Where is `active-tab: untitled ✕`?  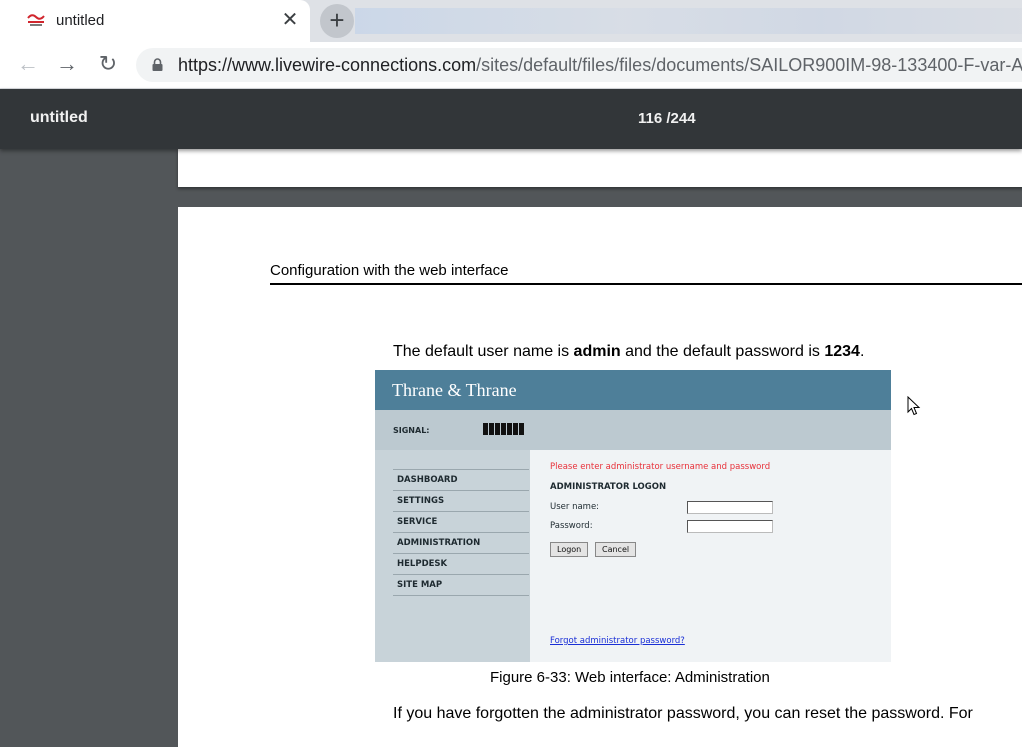
active-tab: untitled ✕ is located at coordinates (155, 21).